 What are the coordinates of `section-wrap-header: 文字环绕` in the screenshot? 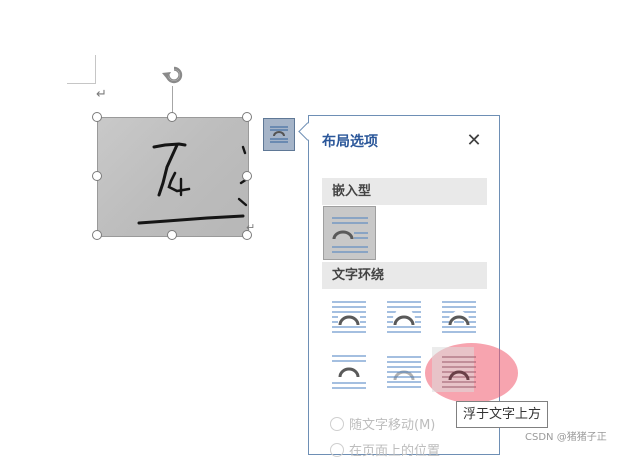 It's located at (404, 275).